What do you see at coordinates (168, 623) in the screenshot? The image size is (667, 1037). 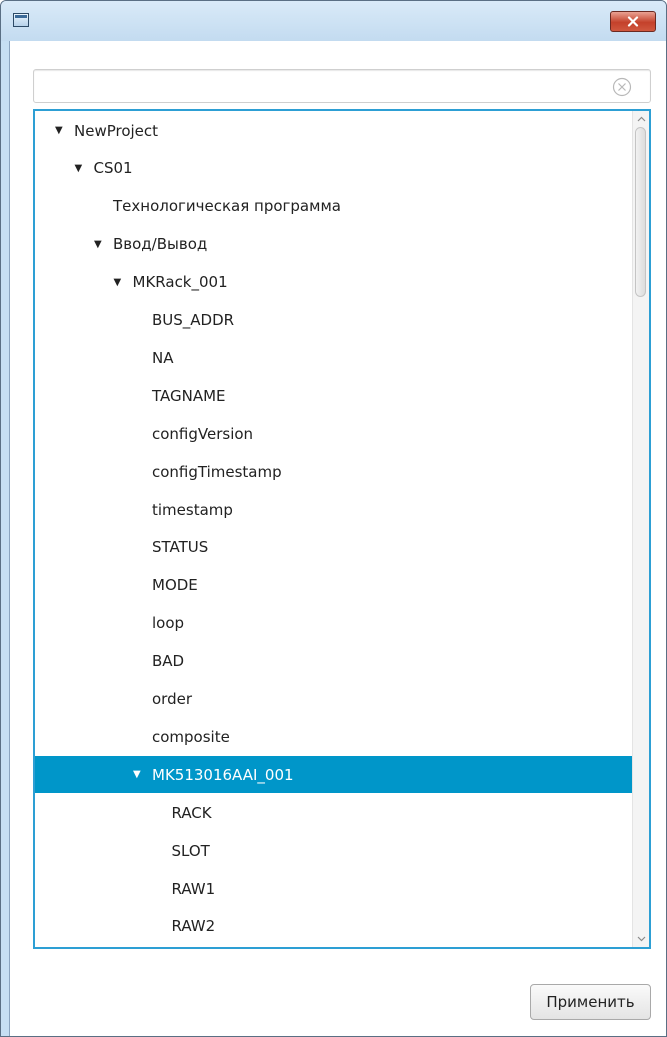 I see `tree-item-label: loop` at bounding box center [168, 623].